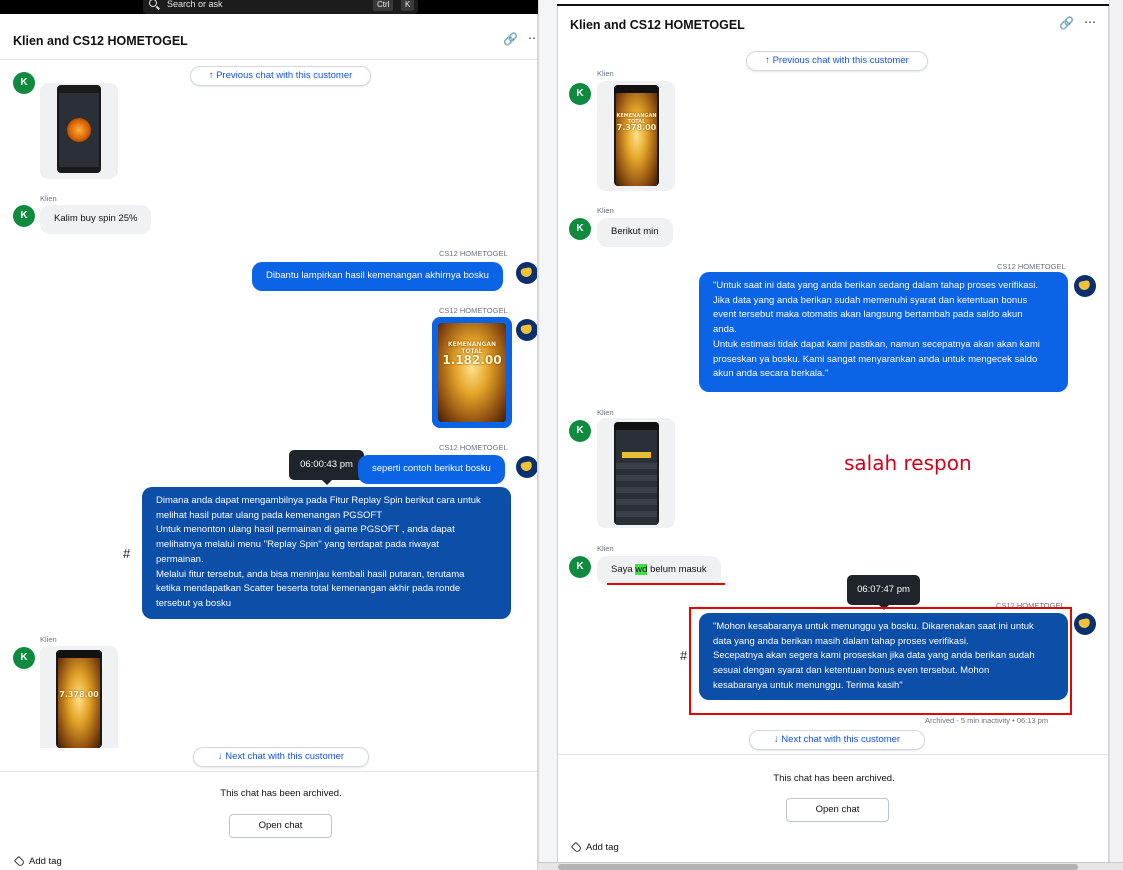  I want to click on client-message: Berikut min, so click(635, 232).